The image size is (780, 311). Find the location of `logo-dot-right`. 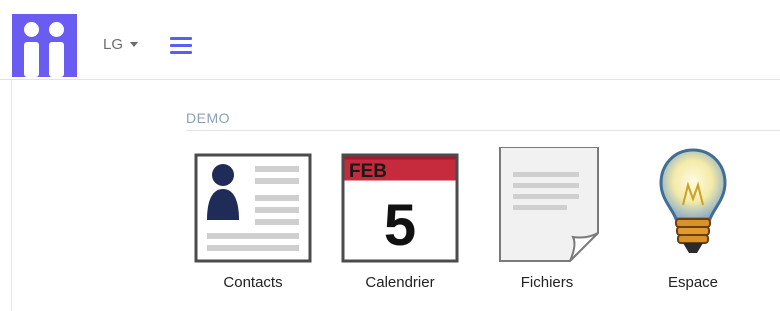

logo-dot-right is located at coordinates (56, 29).